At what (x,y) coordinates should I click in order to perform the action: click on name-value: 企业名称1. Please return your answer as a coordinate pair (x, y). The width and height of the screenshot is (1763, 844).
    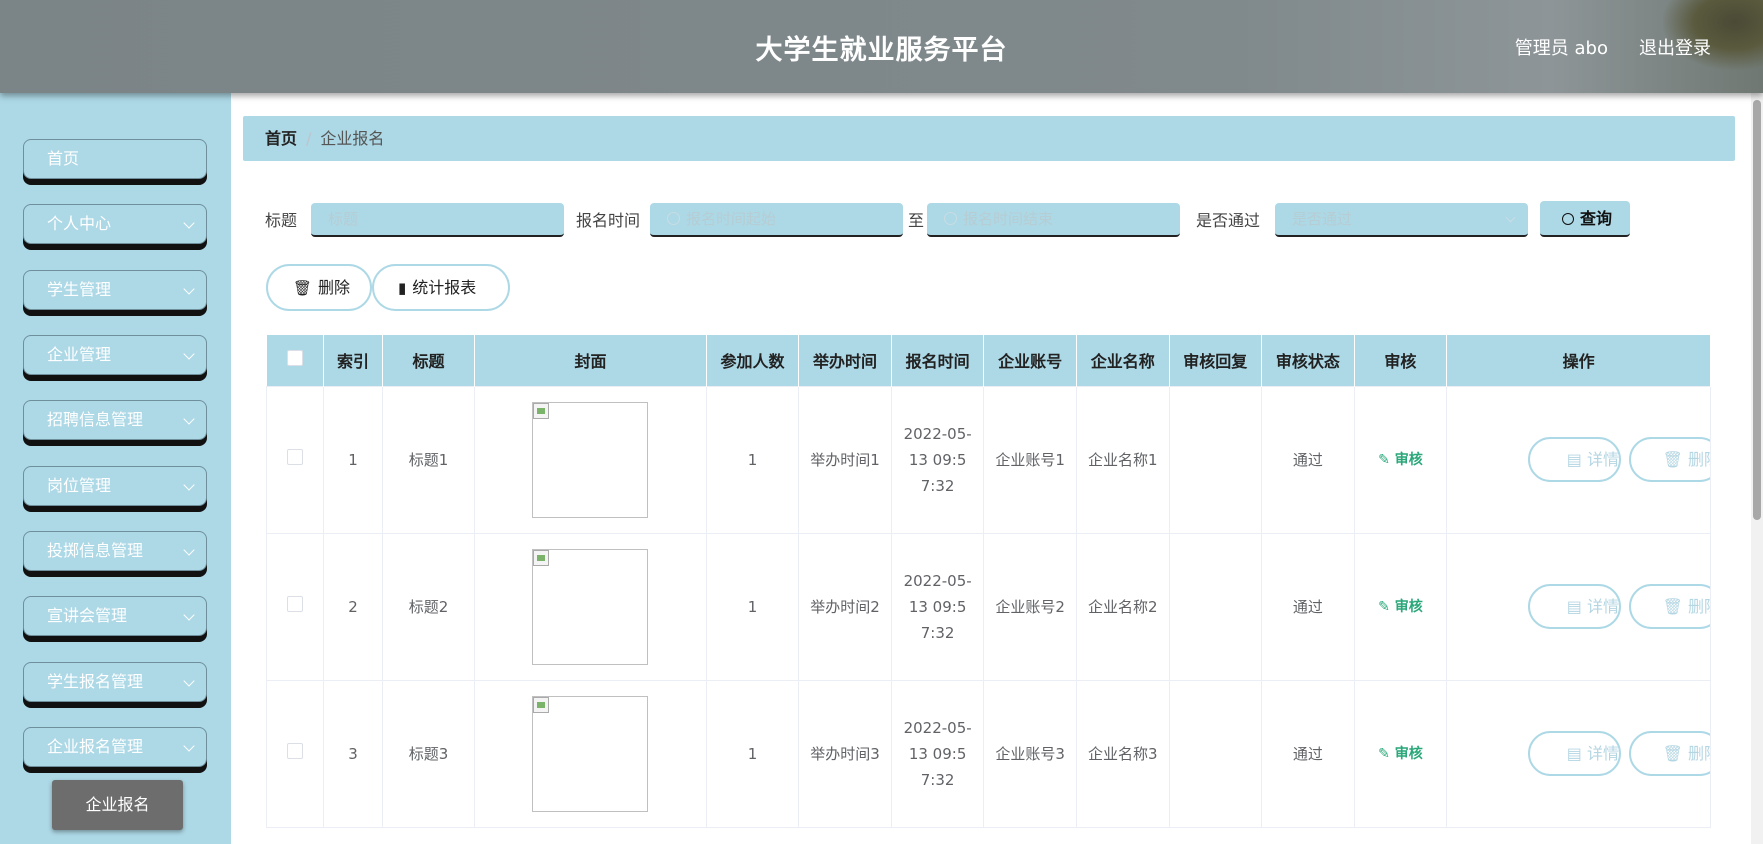
    Looking at the image, I should click on (1122, 459).